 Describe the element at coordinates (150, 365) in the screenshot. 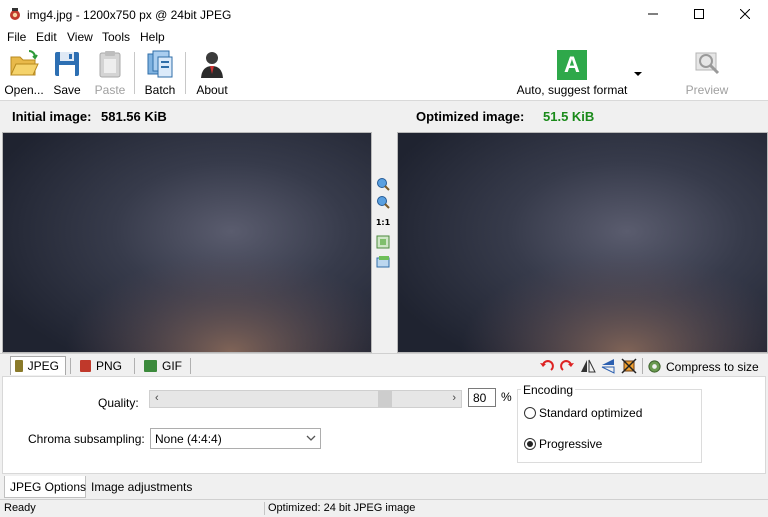

I see `gif-icon` at that location.